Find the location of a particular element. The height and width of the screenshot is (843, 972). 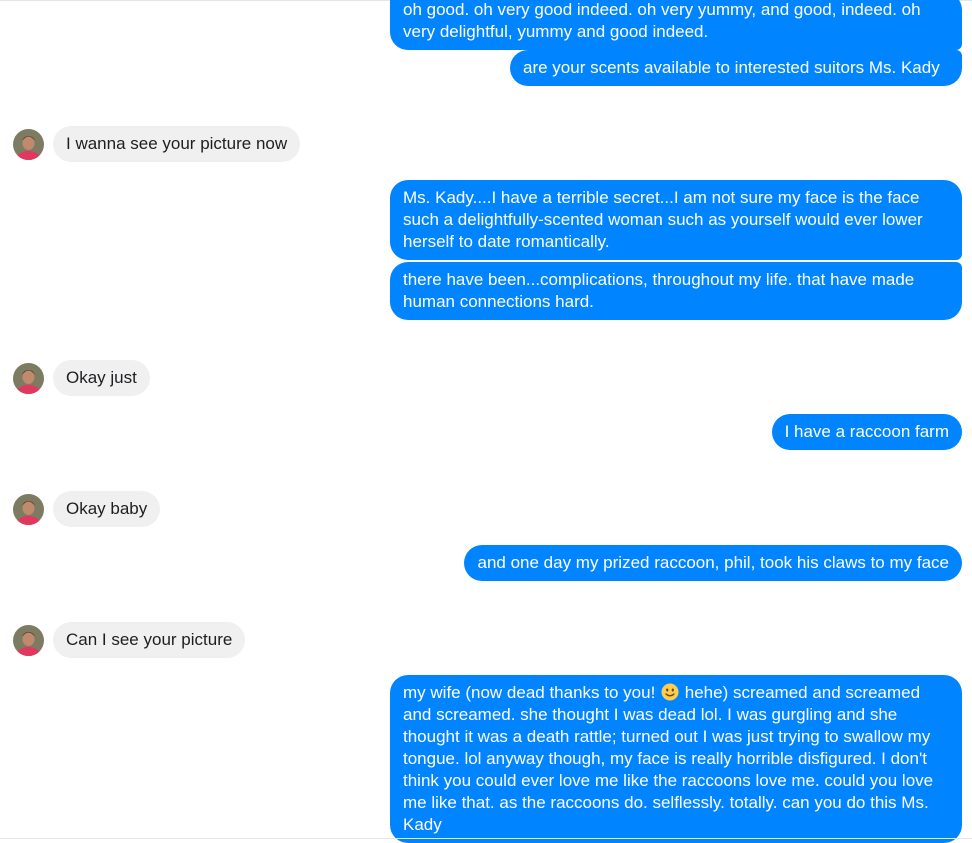

message-text: Can I see your picture is located at coordinates (149, 639).